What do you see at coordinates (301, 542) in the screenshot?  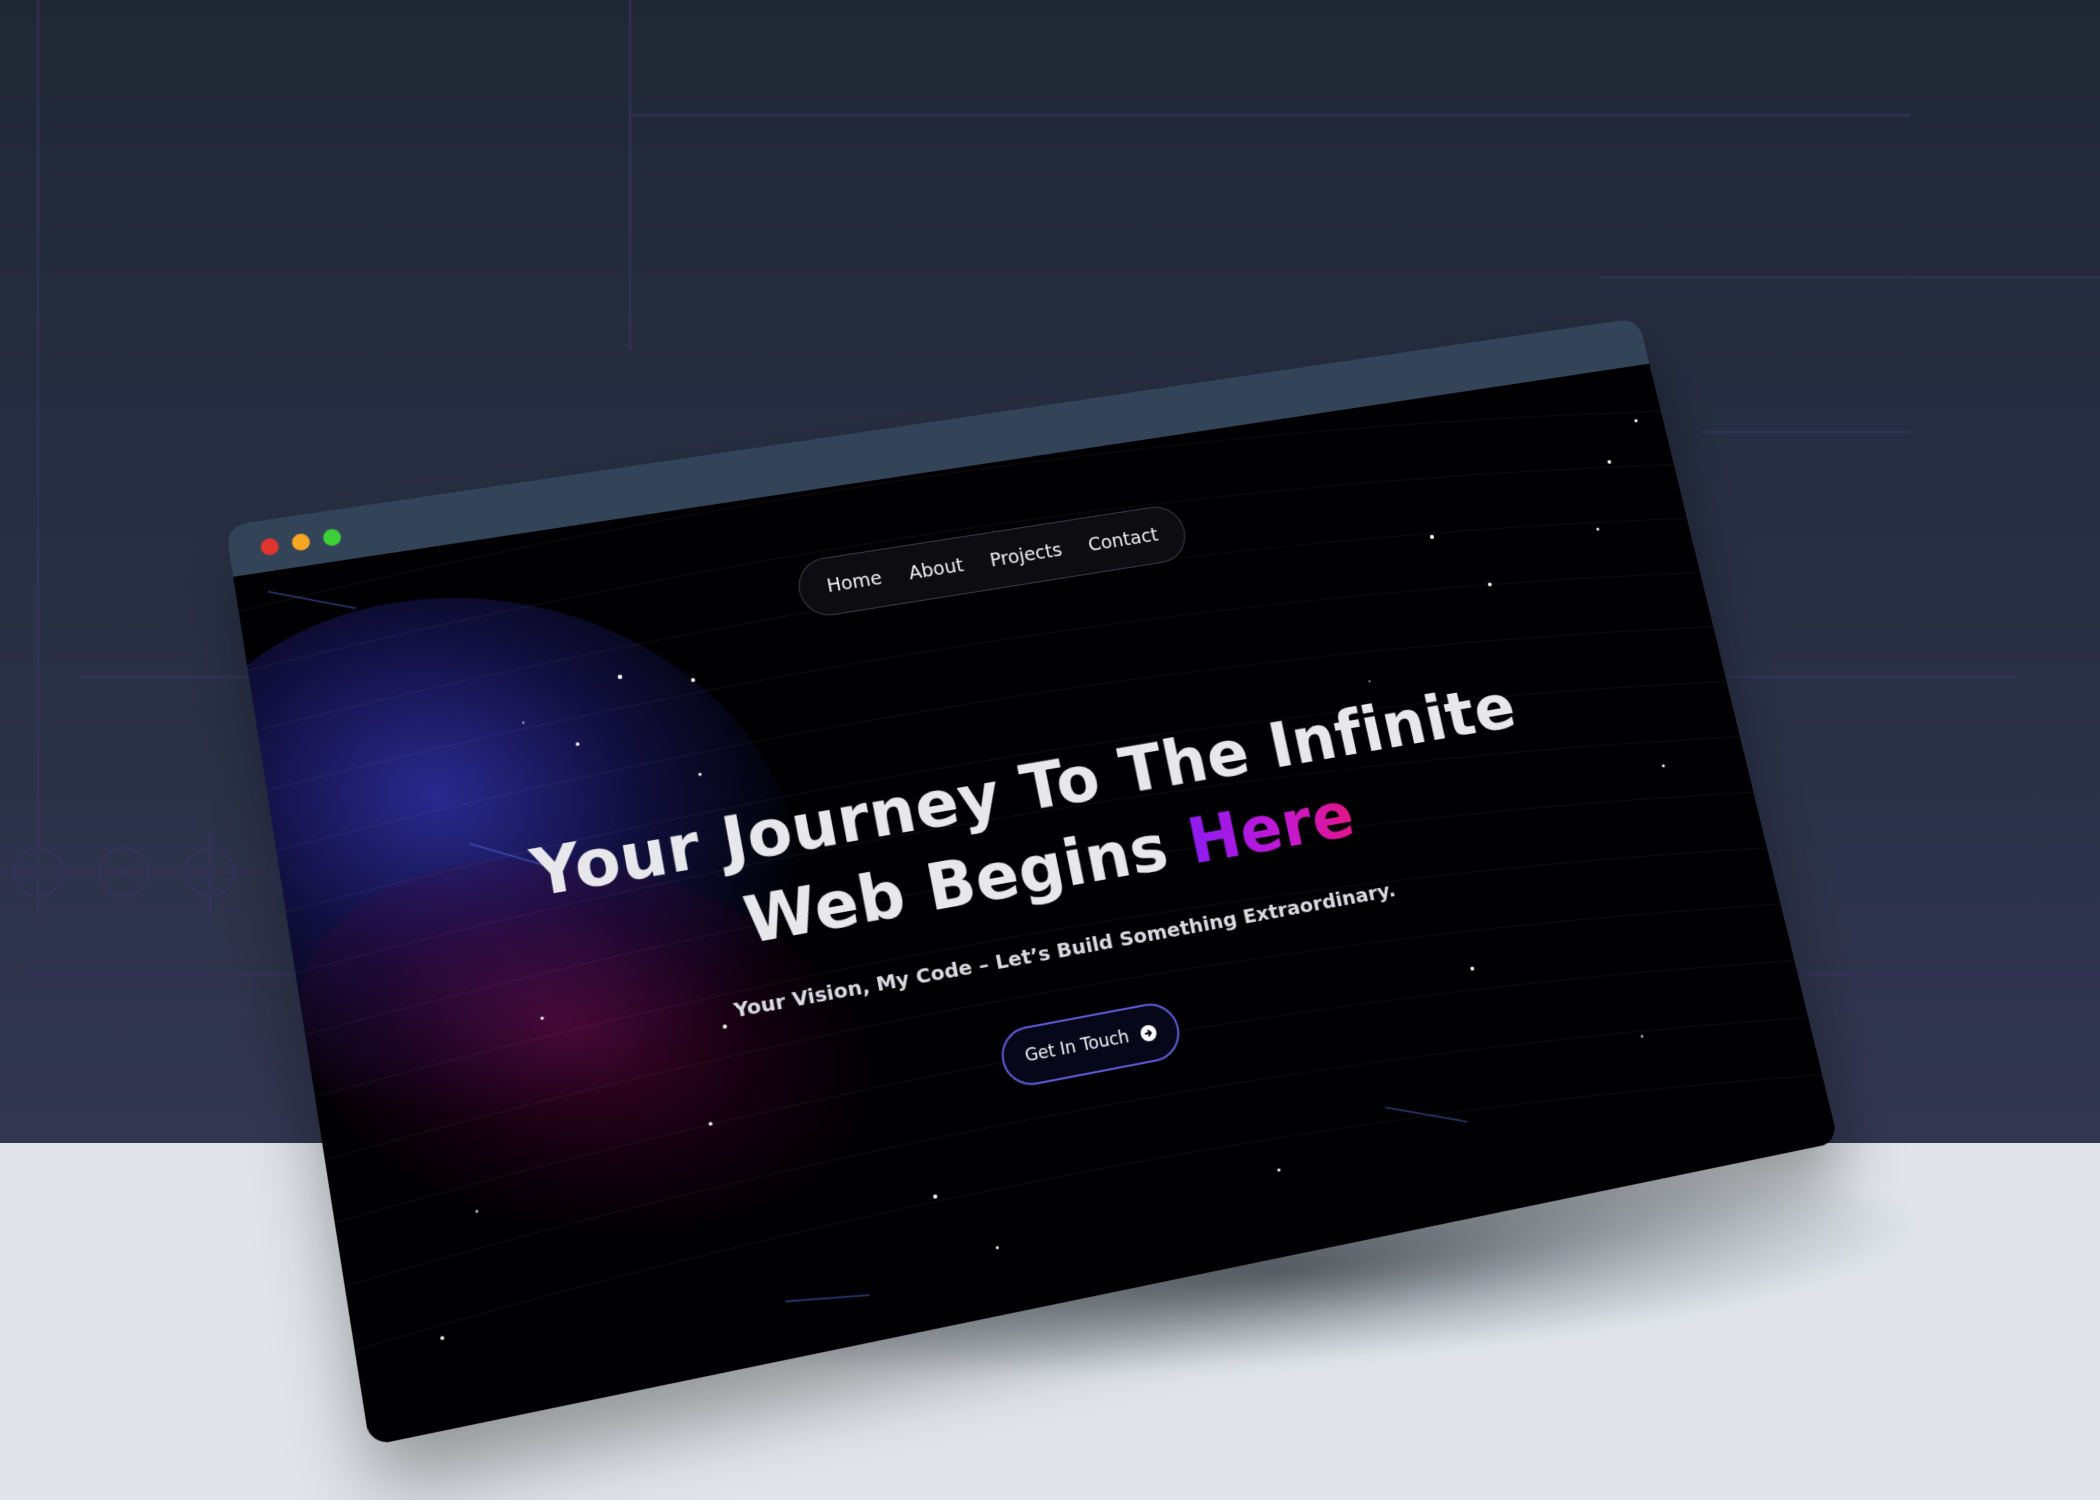 I see `minimize-window-button` at bounding box center [301, 542].